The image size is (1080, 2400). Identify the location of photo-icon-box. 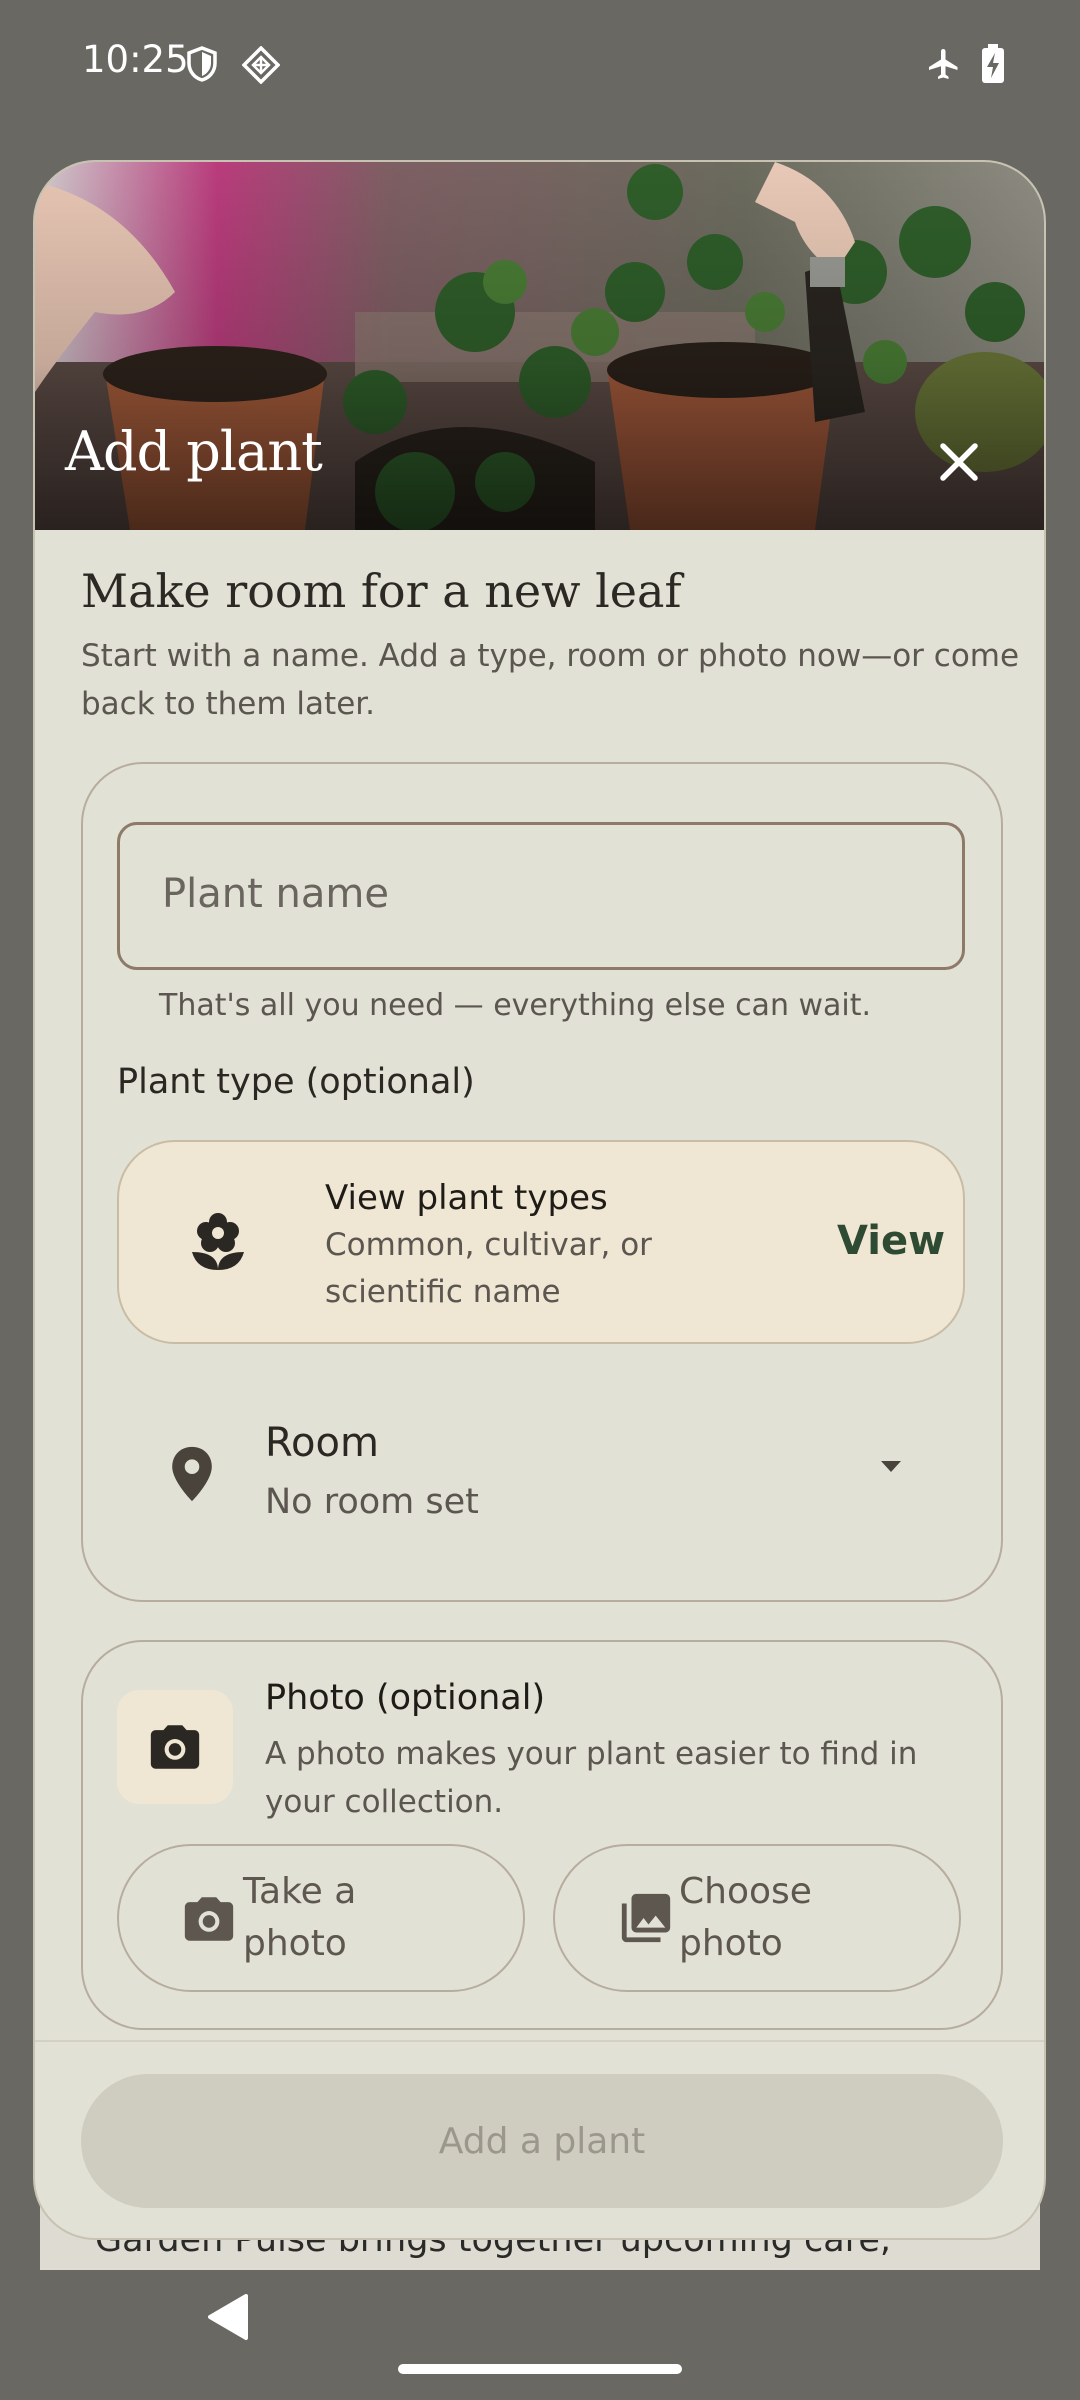
(175, 1747).